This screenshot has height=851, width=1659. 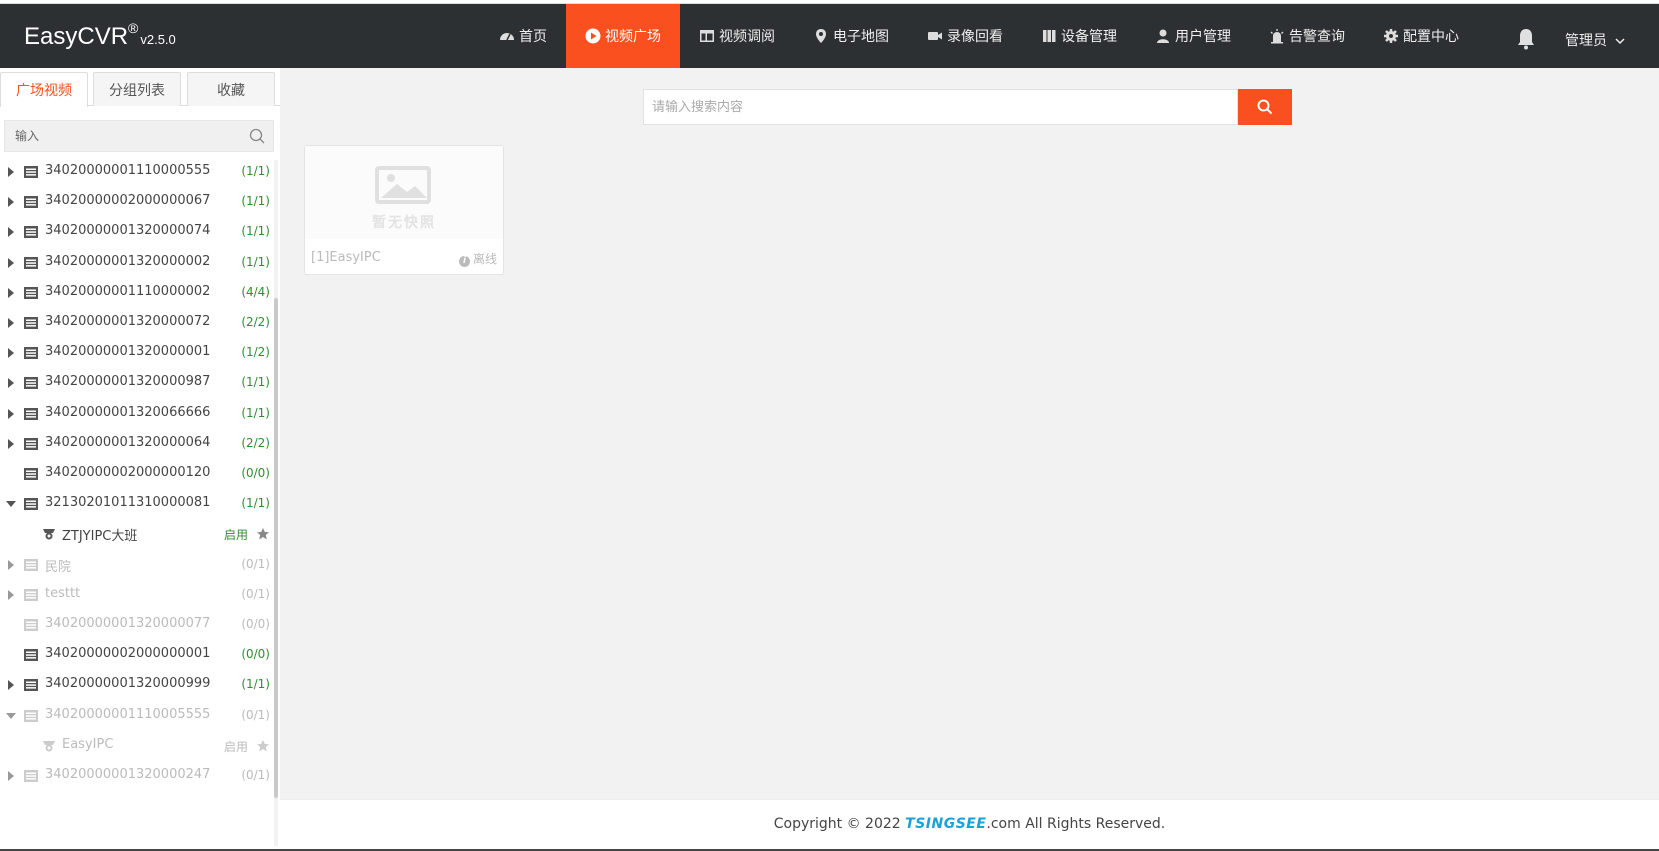 I want to click on nav-item-label: 视频广场, so click(x=633, y=37).